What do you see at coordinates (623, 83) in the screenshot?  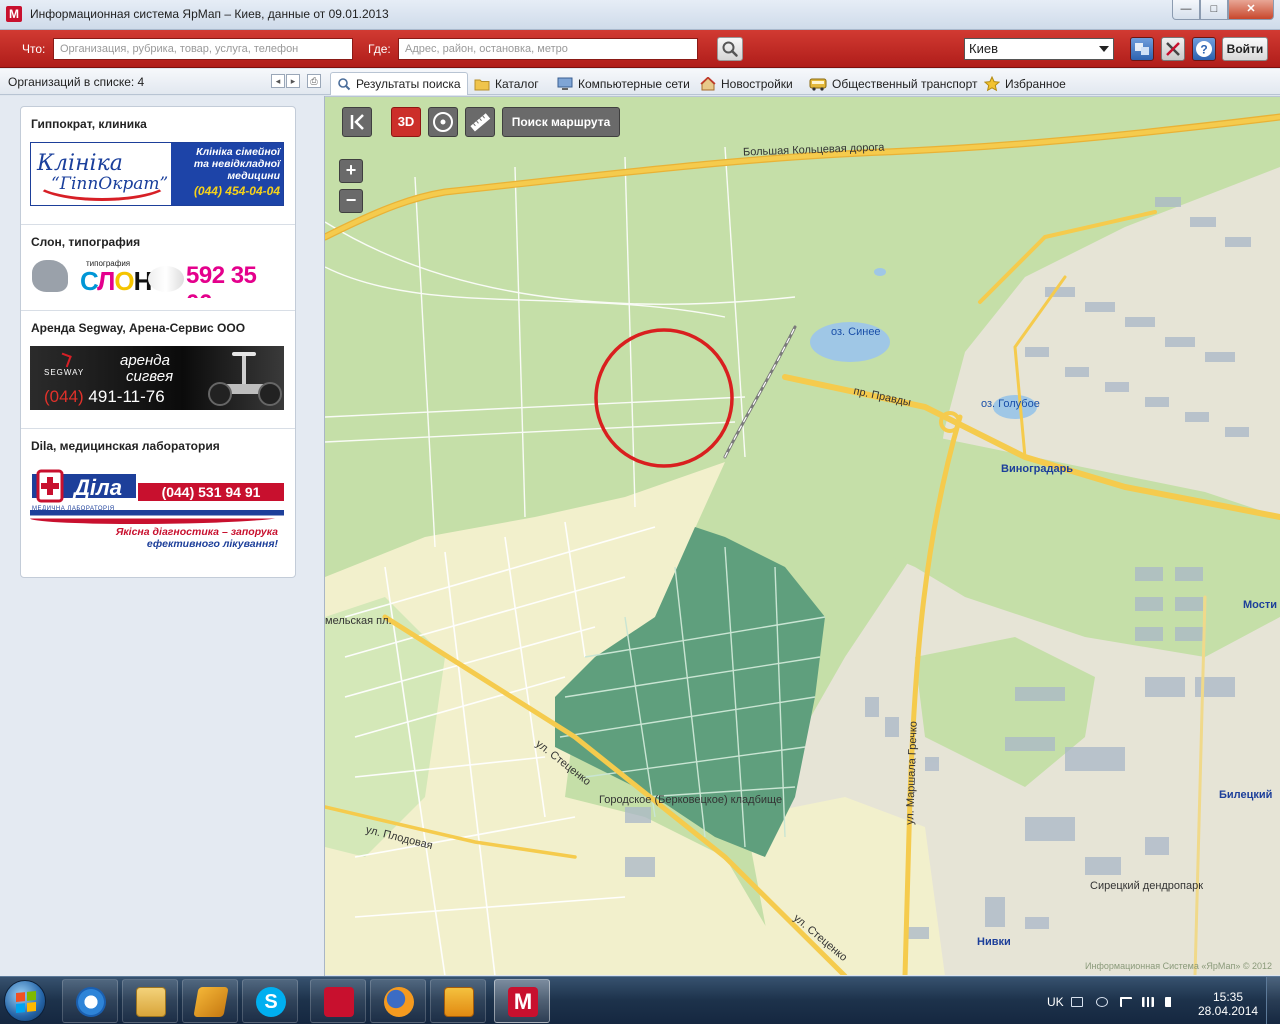 I see `tab-computer-networks: Компьютерные сети` at bounding box center [623, 83].